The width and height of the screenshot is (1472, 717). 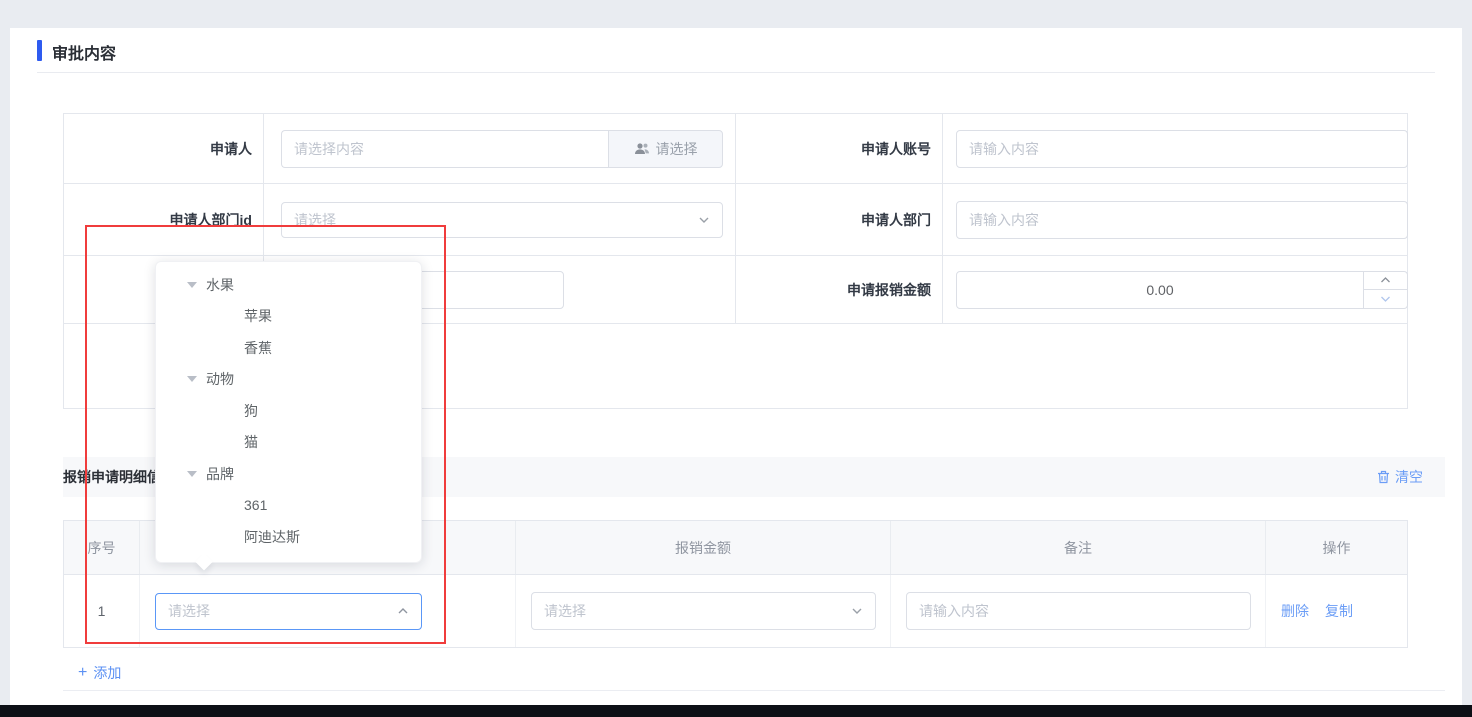 What do you see at coordinates (220, 379) in the screenshot?
I see `tree-node-label: 动物` at bounding box center [220, 379].